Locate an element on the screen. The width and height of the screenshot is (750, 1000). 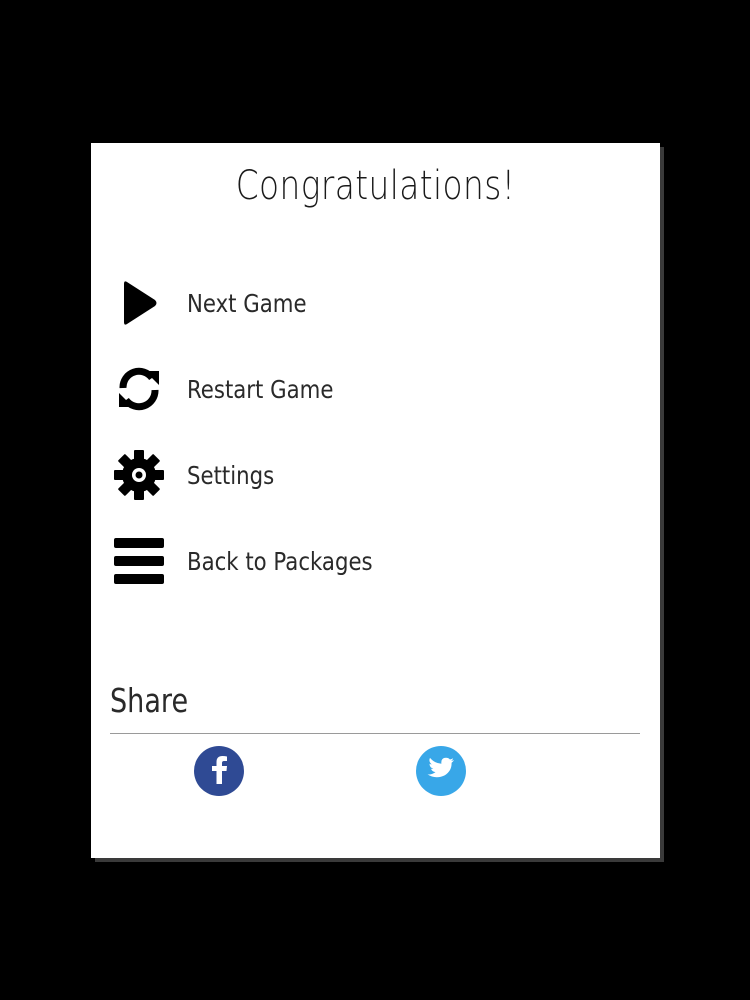
restart-game-button: Restart Game is located at coordinates (349, 389).